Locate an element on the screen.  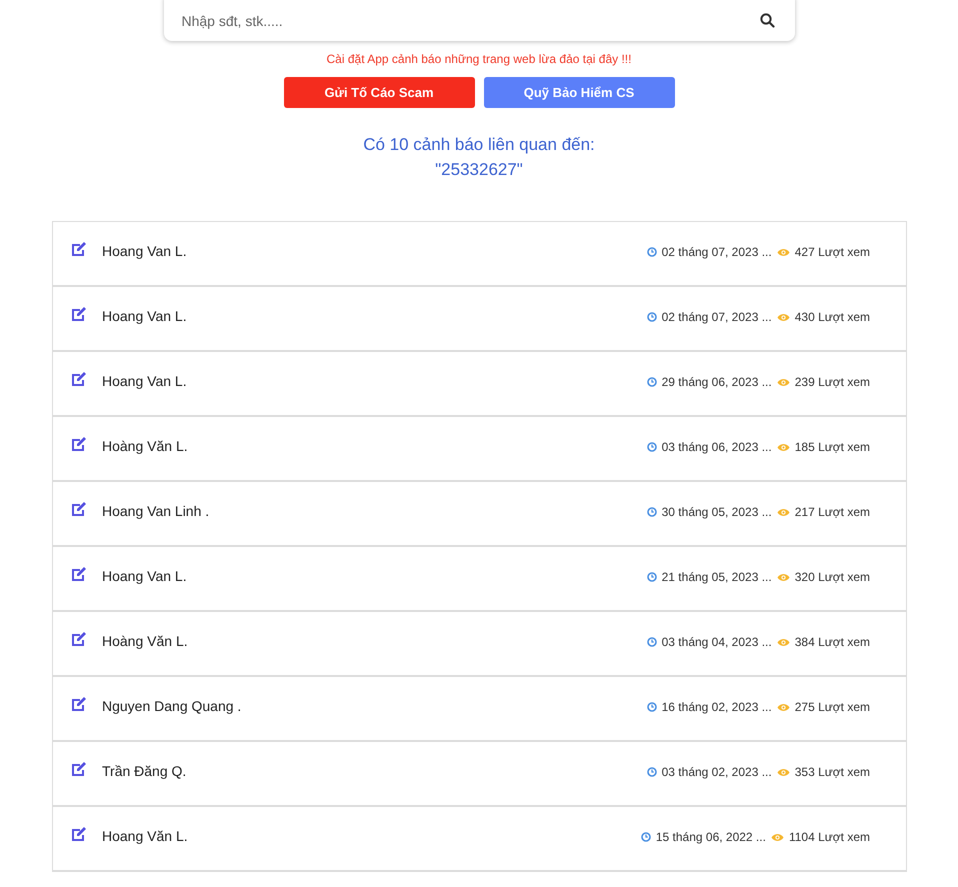
view-count: 430 Lượt xem is located at coordinates (832, 317).